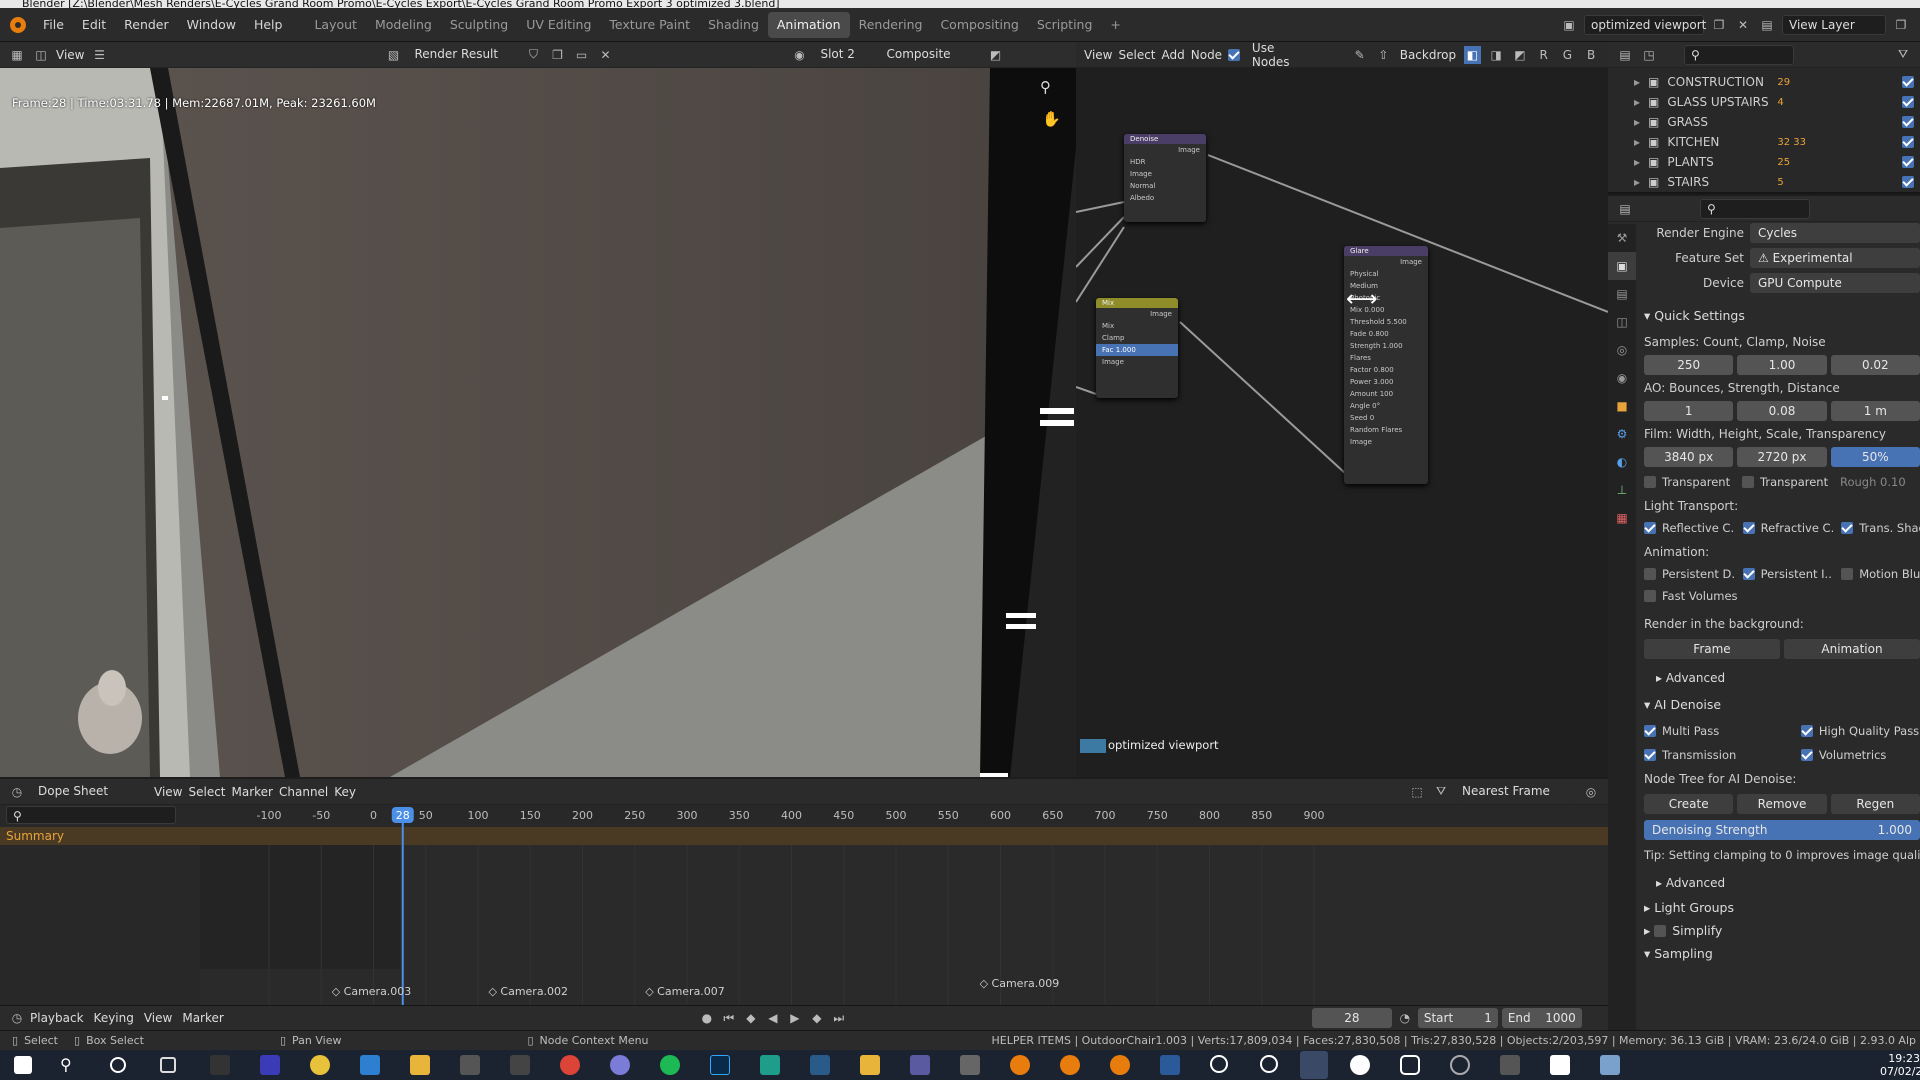  What do you see at coordinates (799, 55) in the screenshot?
I see `display-channels-icon: ◉` at bounding box center [799, 55].